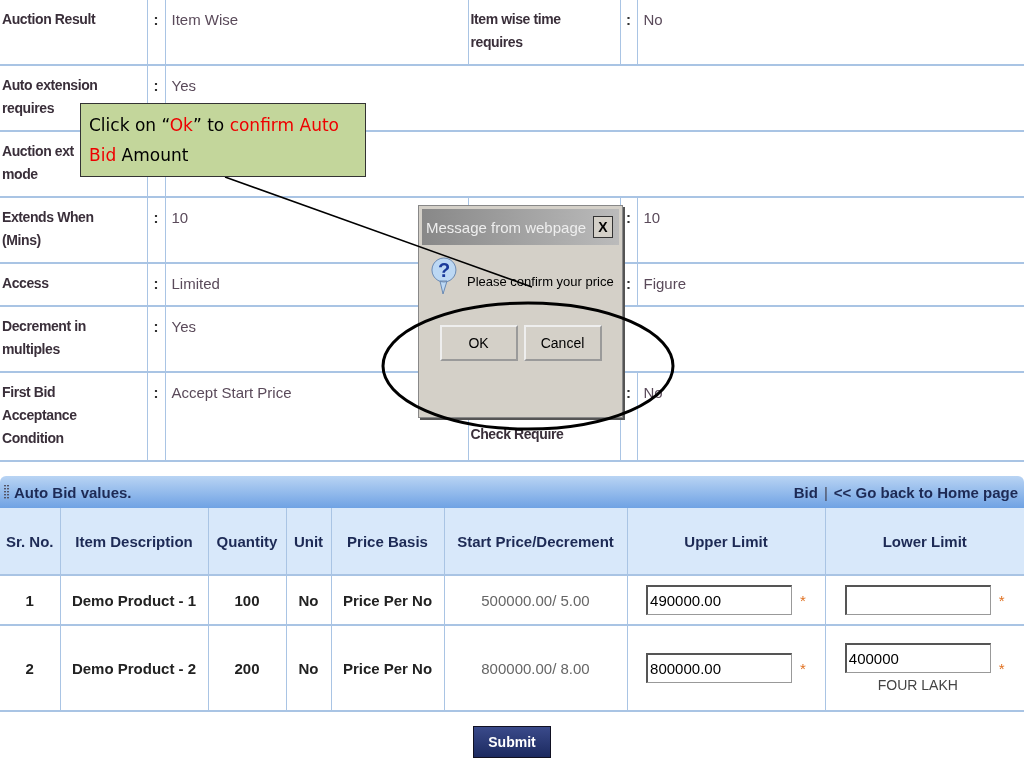  I want to click on input-field: 490000.00, so click(719, 600).